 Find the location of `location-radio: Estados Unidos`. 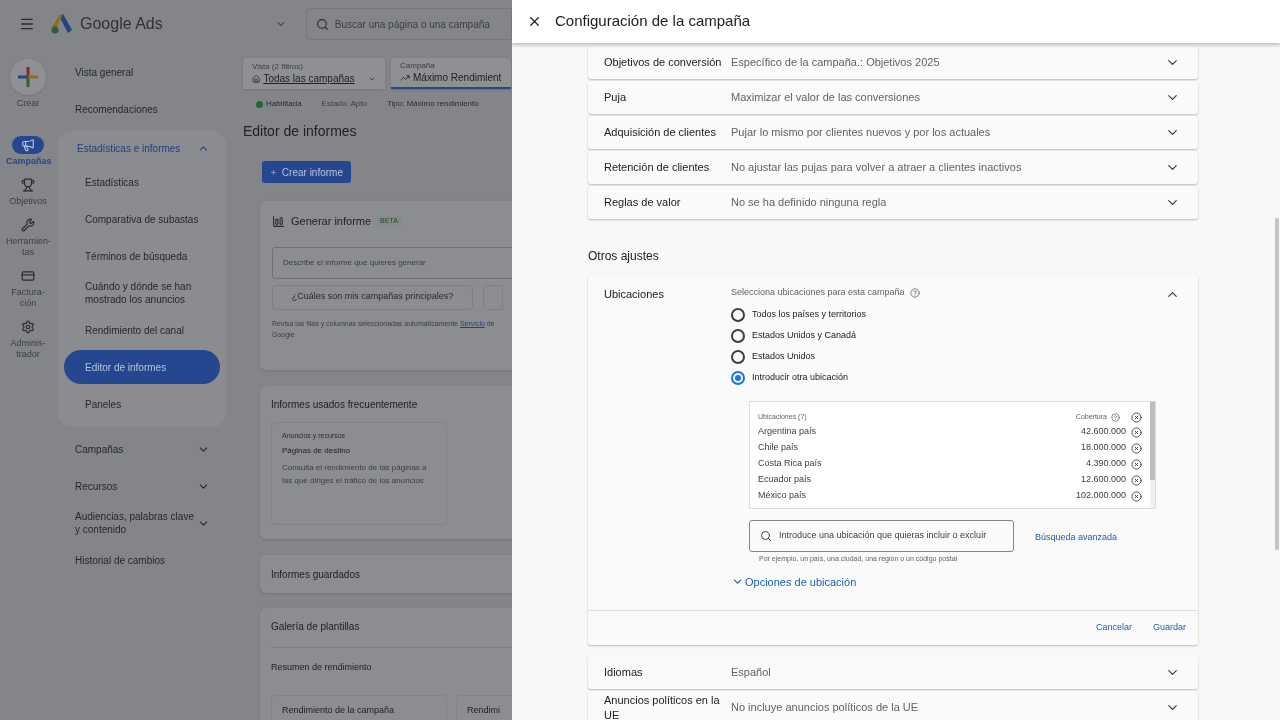

location-radio: Estados Unidos is located at coordinates (948, 356).